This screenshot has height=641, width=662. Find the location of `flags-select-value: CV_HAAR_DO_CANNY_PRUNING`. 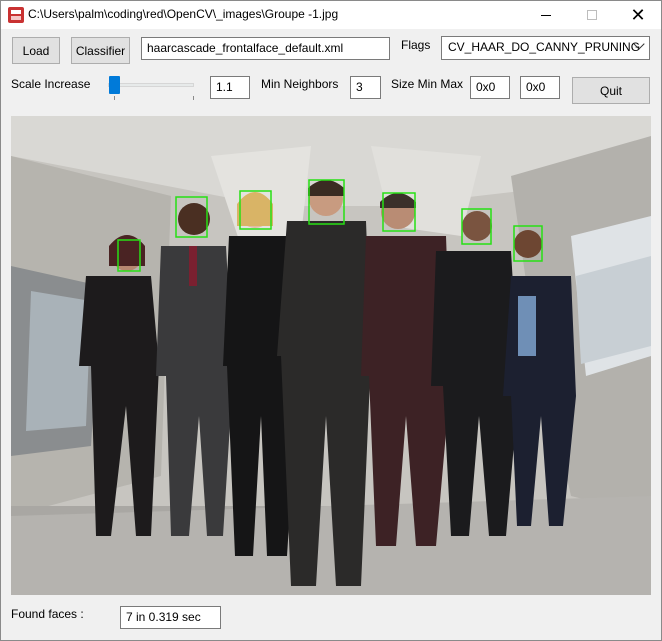

flags-select-value: CV_HAAR_DO_CANNY_PRUNING is located at coordinates (544, 47).